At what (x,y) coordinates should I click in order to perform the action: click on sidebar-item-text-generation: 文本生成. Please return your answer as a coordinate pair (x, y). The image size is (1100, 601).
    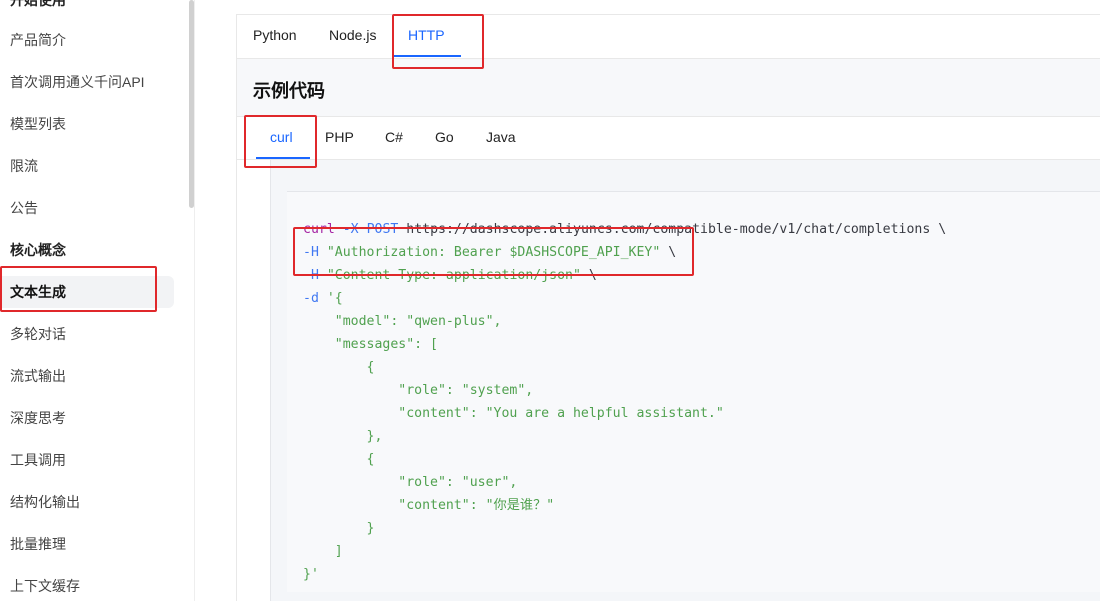
    Looking at the image, I should click on (38, 292).